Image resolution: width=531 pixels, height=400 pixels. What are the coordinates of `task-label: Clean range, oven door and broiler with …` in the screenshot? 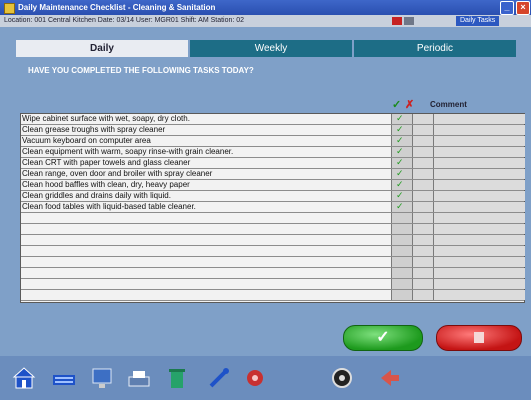 It's located at (117, 173).